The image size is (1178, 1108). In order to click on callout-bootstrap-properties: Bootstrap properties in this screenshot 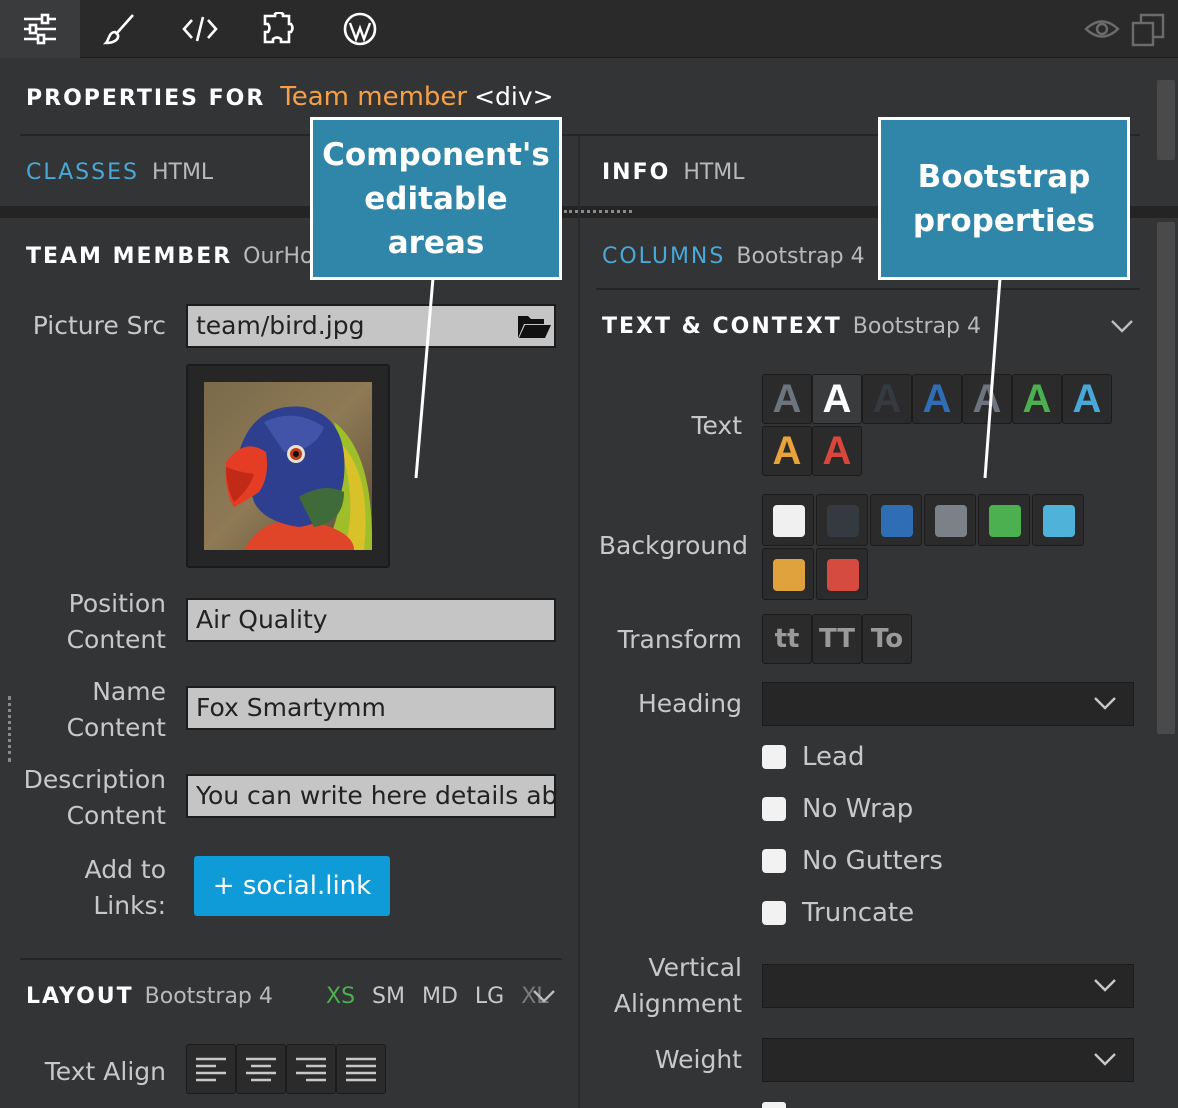, I will do `click(1004, 198)`.